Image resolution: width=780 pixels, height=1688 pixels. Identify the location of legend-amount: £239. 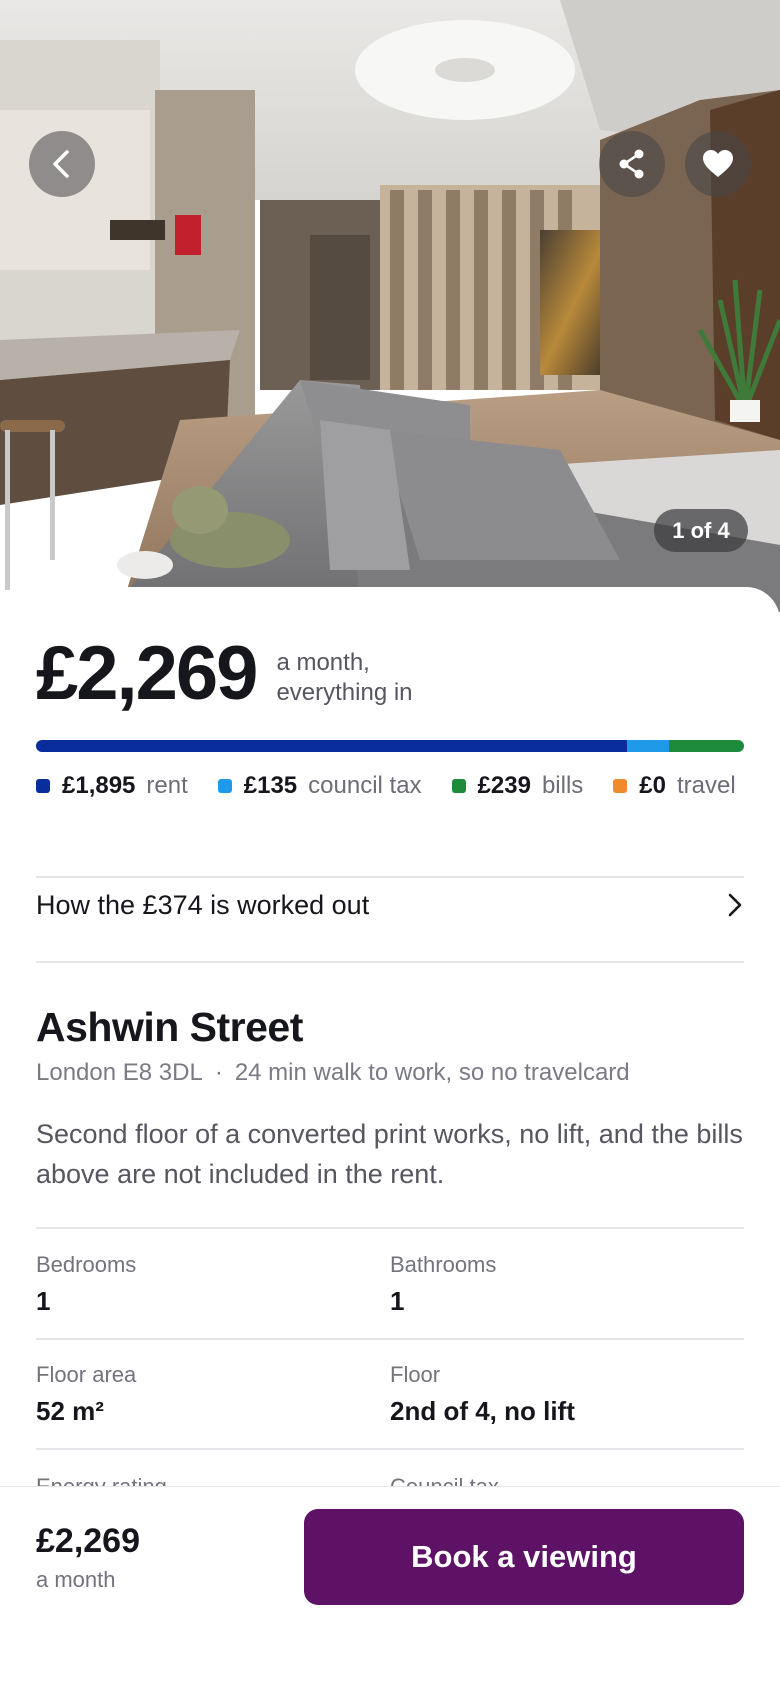
(504, 785).